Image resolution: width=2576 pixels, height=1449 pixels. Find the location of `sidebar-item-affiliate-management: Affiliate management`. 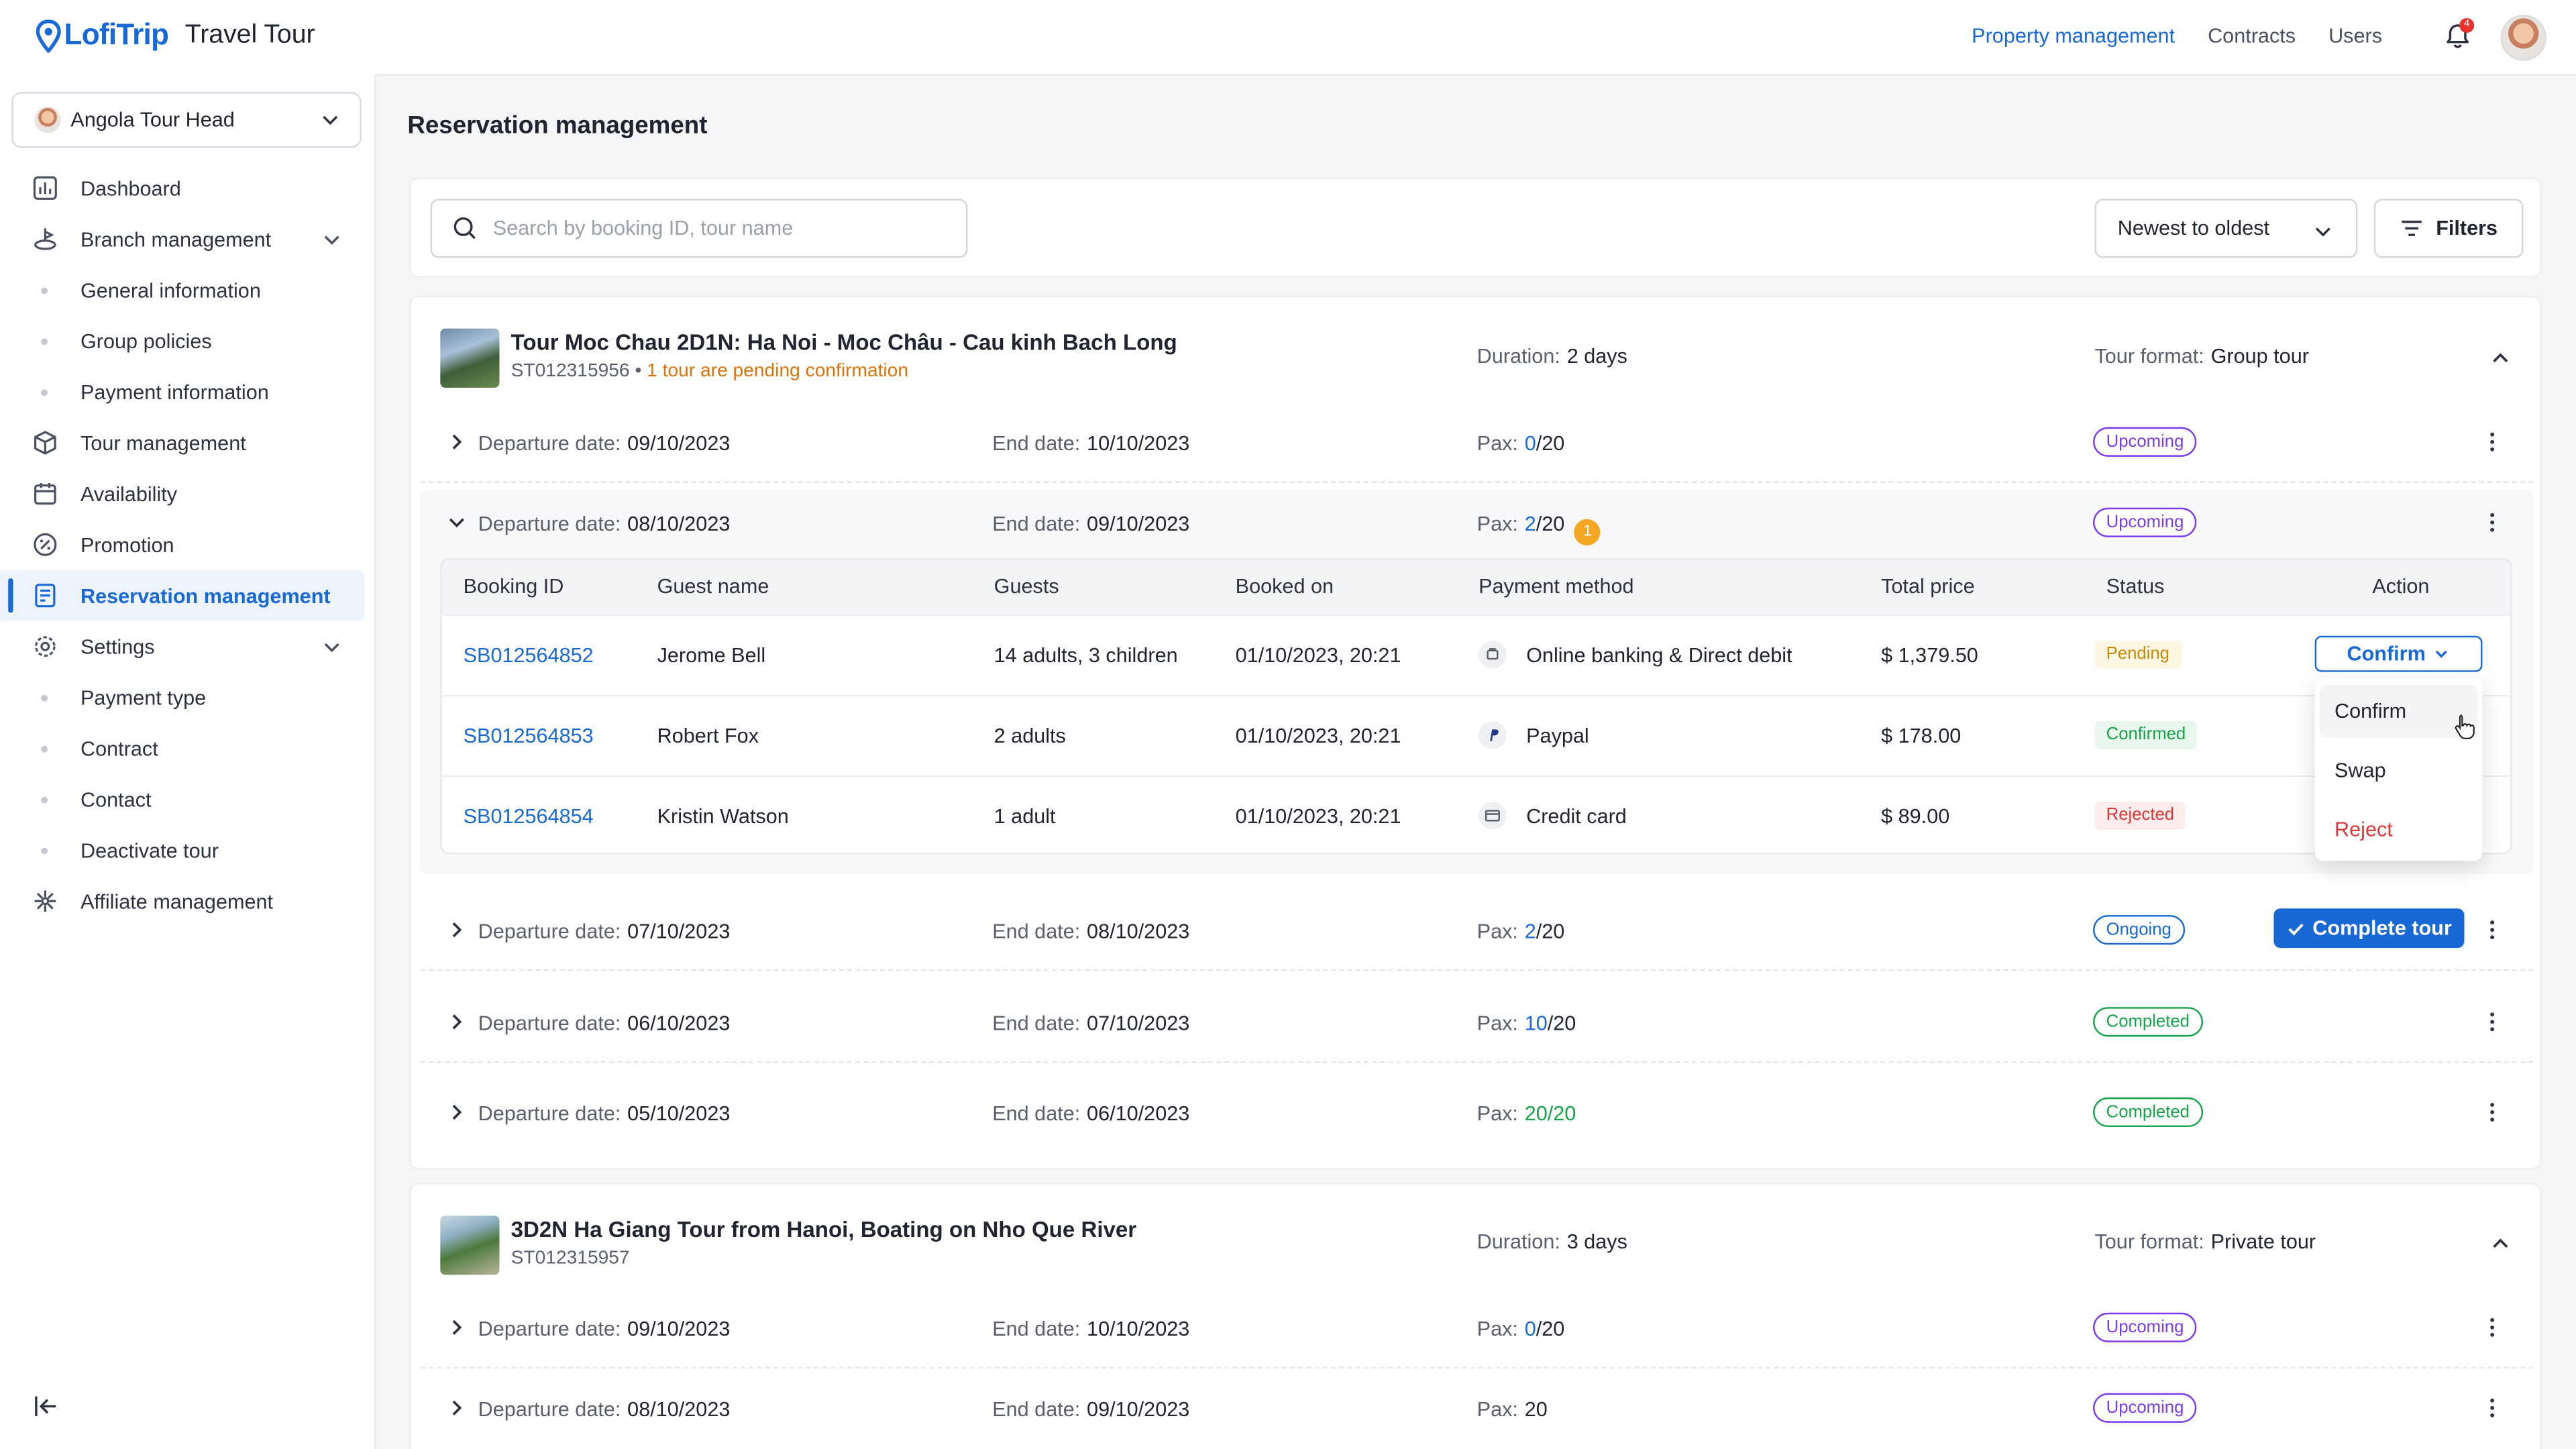

sidebar-item-affiliate-management: Affiliate management is located at coordinates (187, 900).